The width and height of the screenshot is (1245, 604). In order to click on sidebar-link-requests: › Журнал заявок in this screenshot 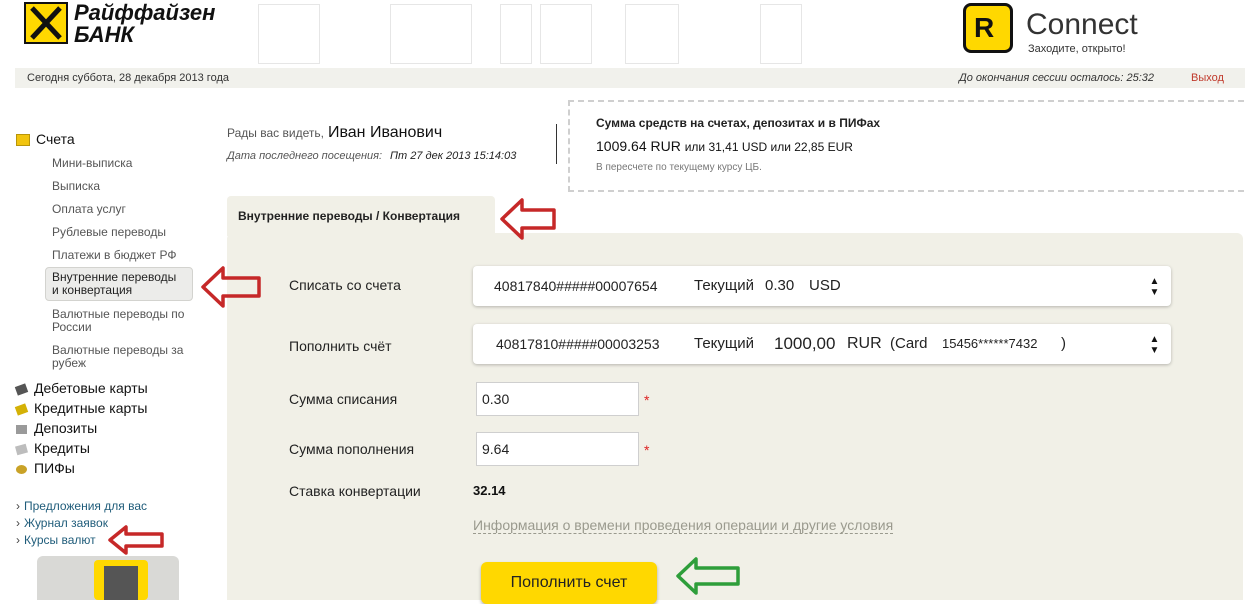, I will do `click(62, 523)`.